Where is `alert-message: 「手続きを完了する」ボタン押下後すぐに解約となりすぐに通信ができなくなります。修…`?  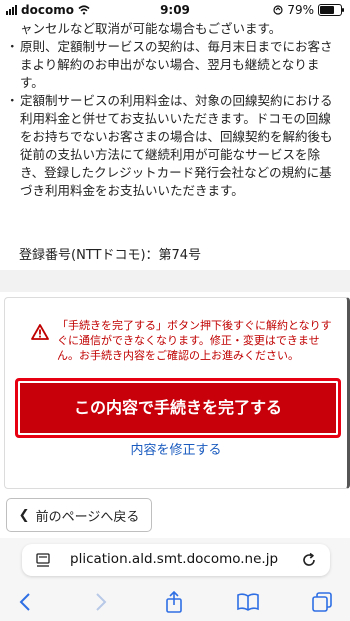
alert-message: 「手続きを完了する」ボタン押下後すぐに解約となりすぐに通信ができなくなります。修… is located at coordinates (186, 340).